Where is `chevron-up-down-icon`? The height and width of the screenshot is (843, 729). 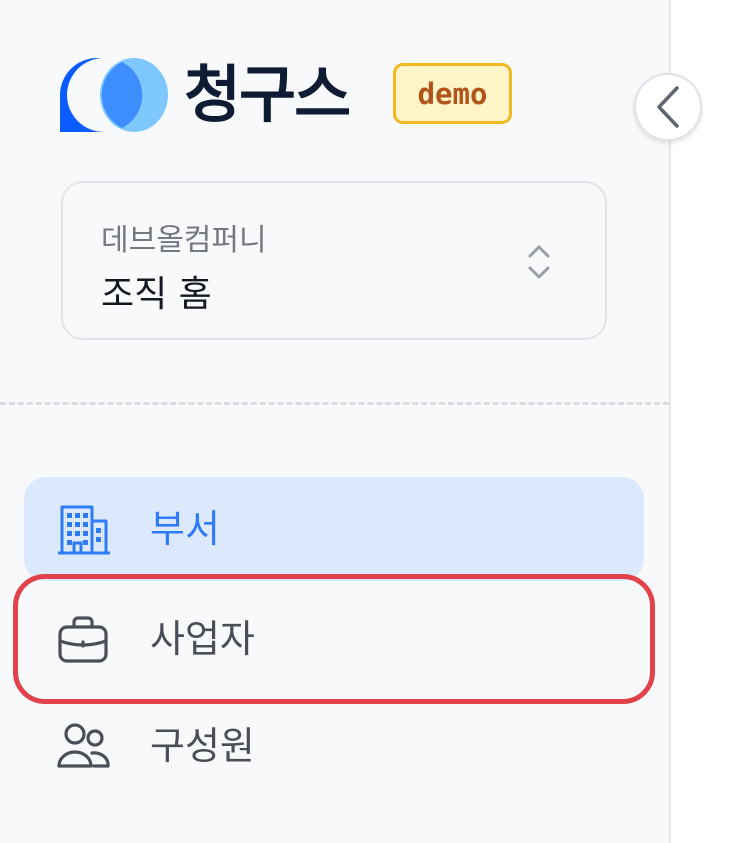
chevron-up-down-icon is located at coordinates (539, 262).